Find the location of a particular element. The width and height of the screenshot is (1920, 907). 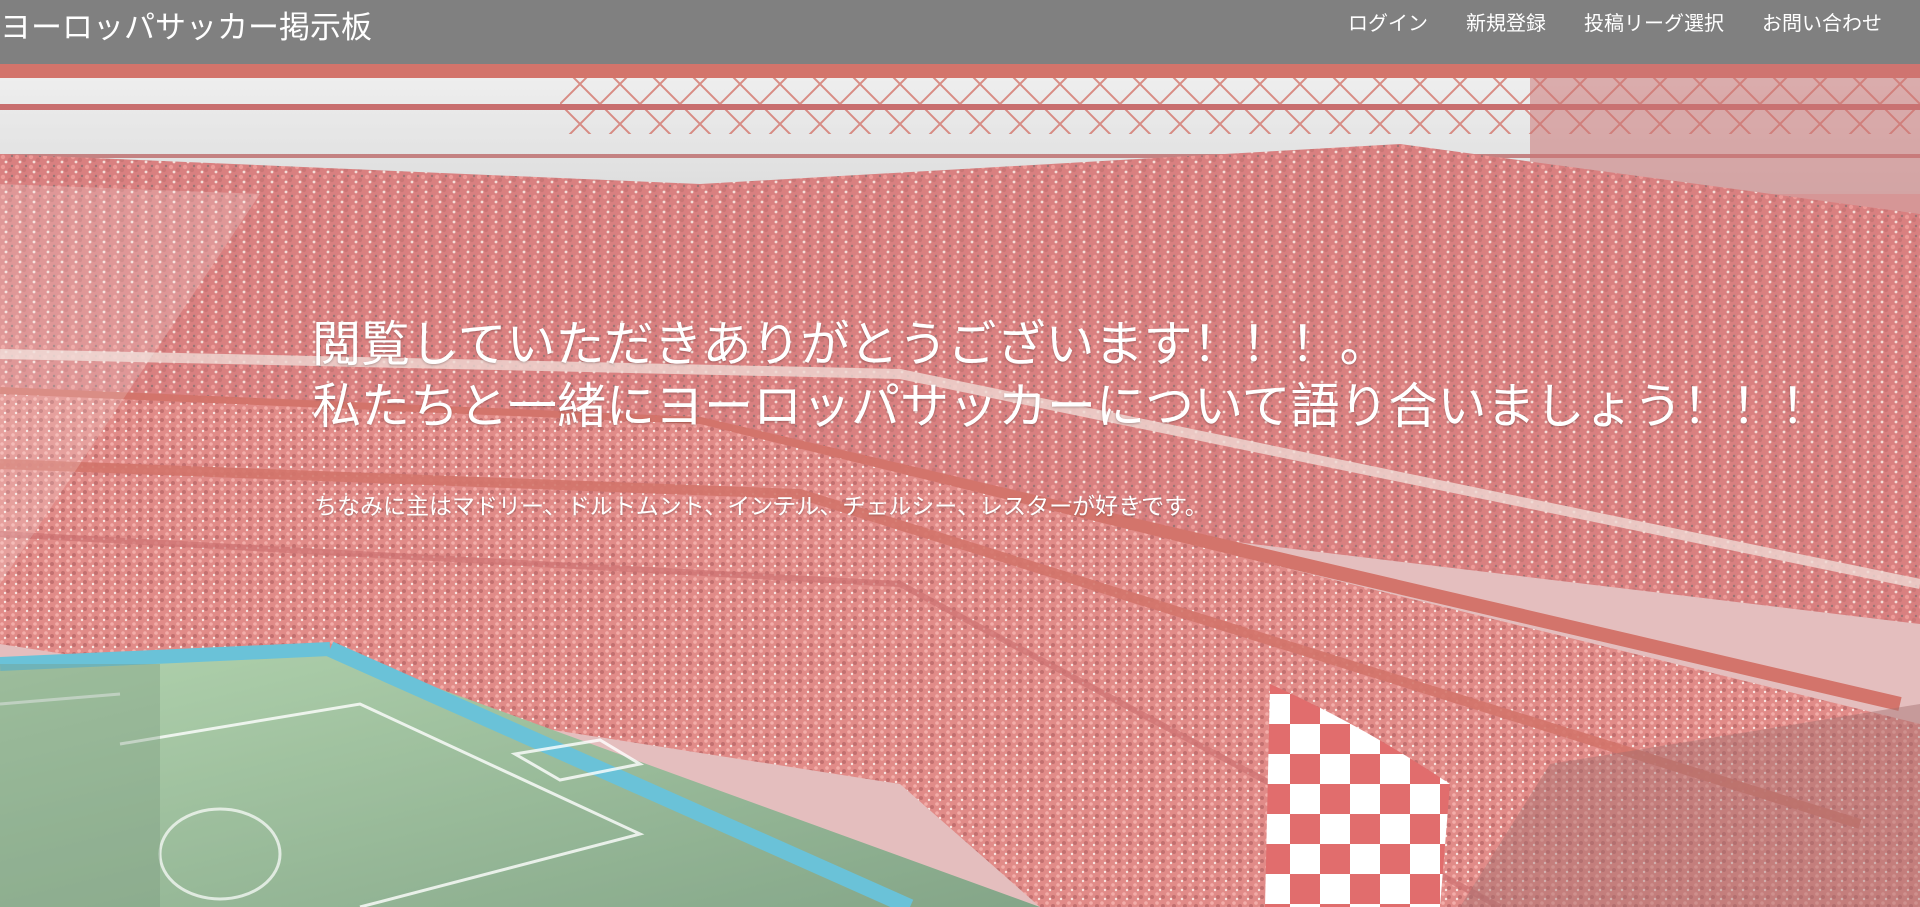

nav-item-login: ログイン is located at coordinates (1388, 23).